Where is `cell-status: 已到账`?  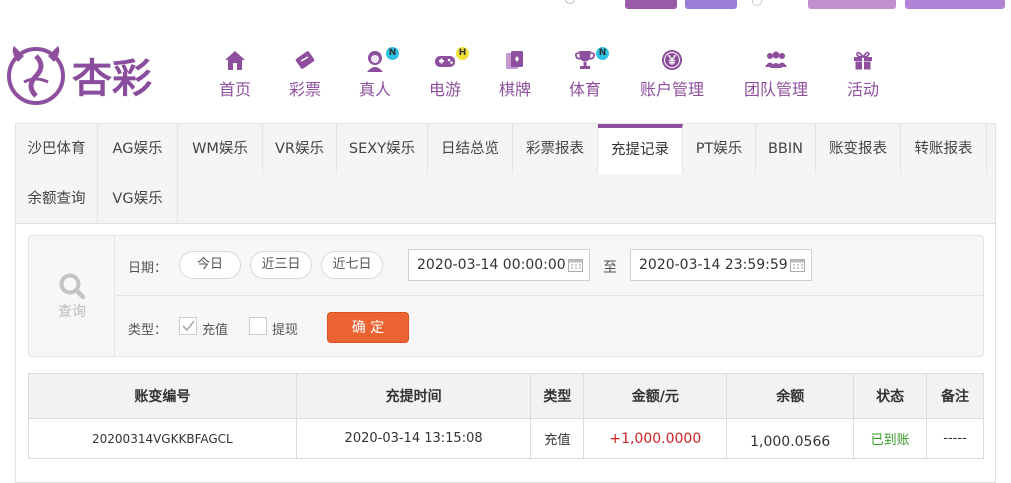 cell-status: 已到账 is located at coordinates (890, 438).